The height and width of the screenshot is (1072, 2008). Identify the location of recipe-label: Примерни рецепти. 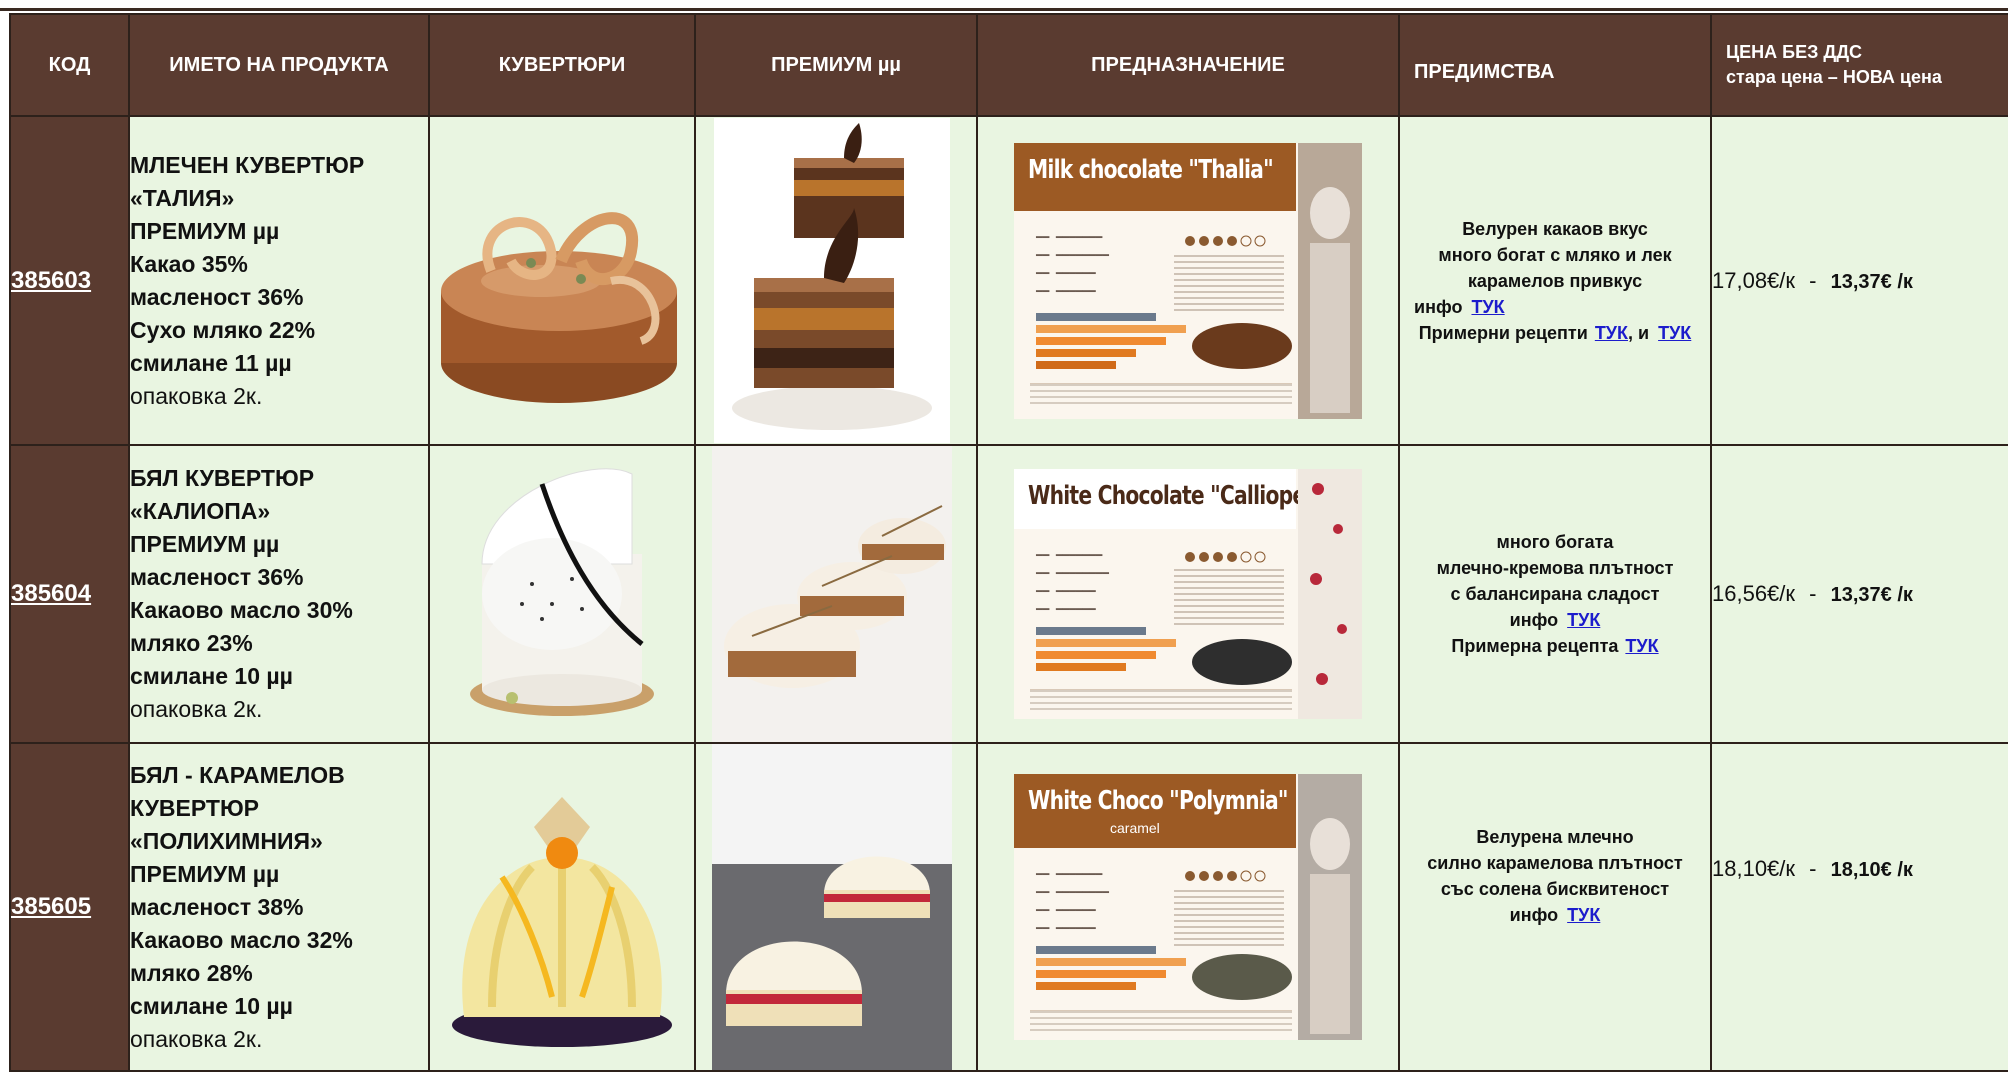
(1503, 332).